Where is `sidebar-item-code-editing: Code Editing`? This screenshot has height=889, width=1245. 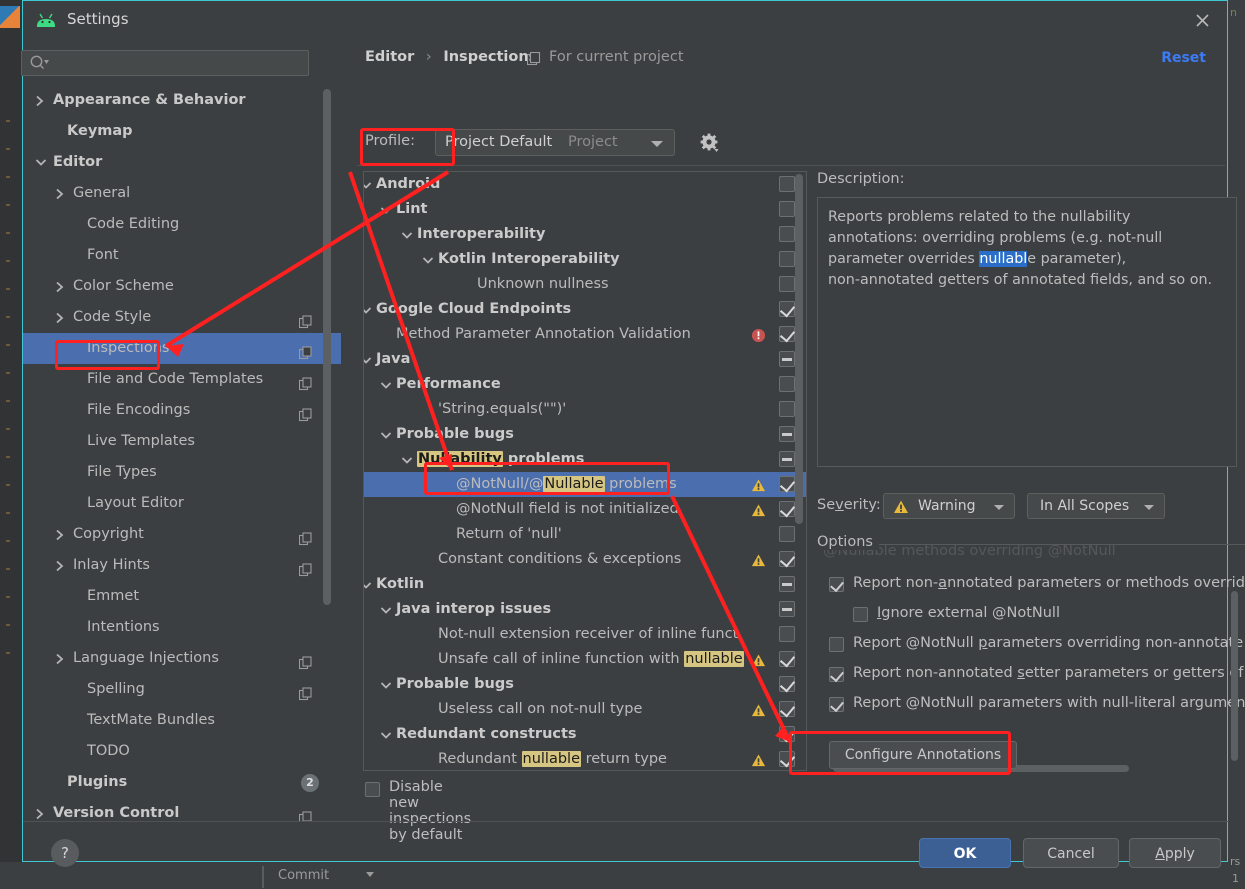
sidebar-item-code-editing: Code Editing is located at coordinates (182, 224).